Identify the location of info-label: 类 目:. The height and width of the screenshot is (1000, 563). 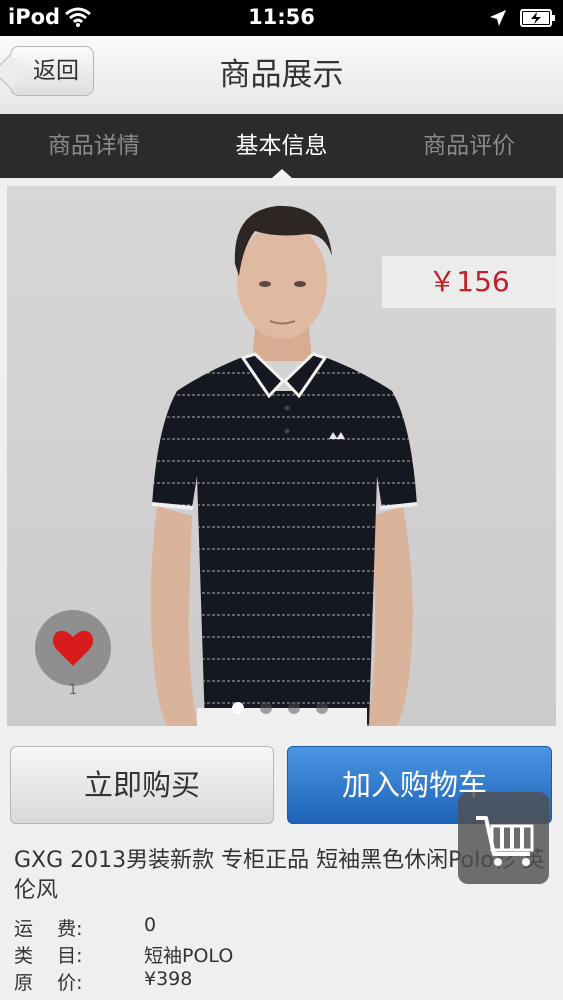
(48, 956).